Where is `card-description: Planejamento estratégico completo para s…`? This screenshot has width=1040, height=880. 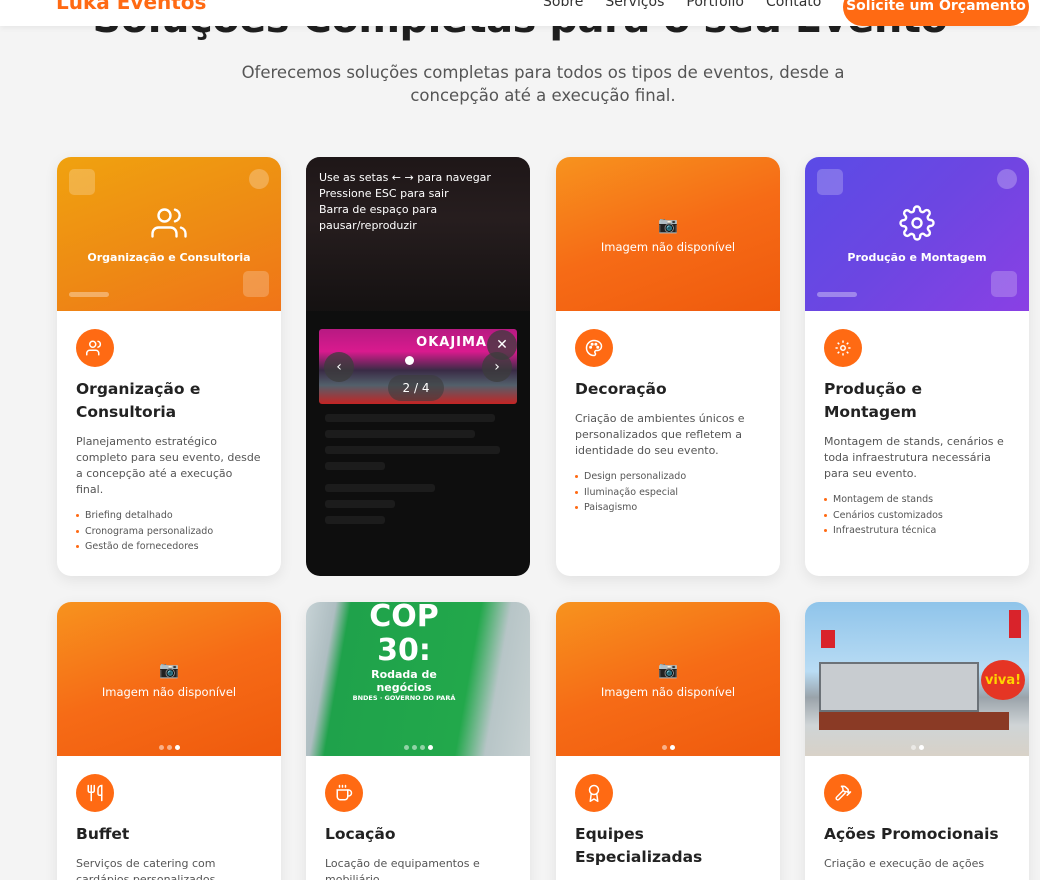 card-description: Planejamento estratégico completo para s… is located at coordinates (168, 465).